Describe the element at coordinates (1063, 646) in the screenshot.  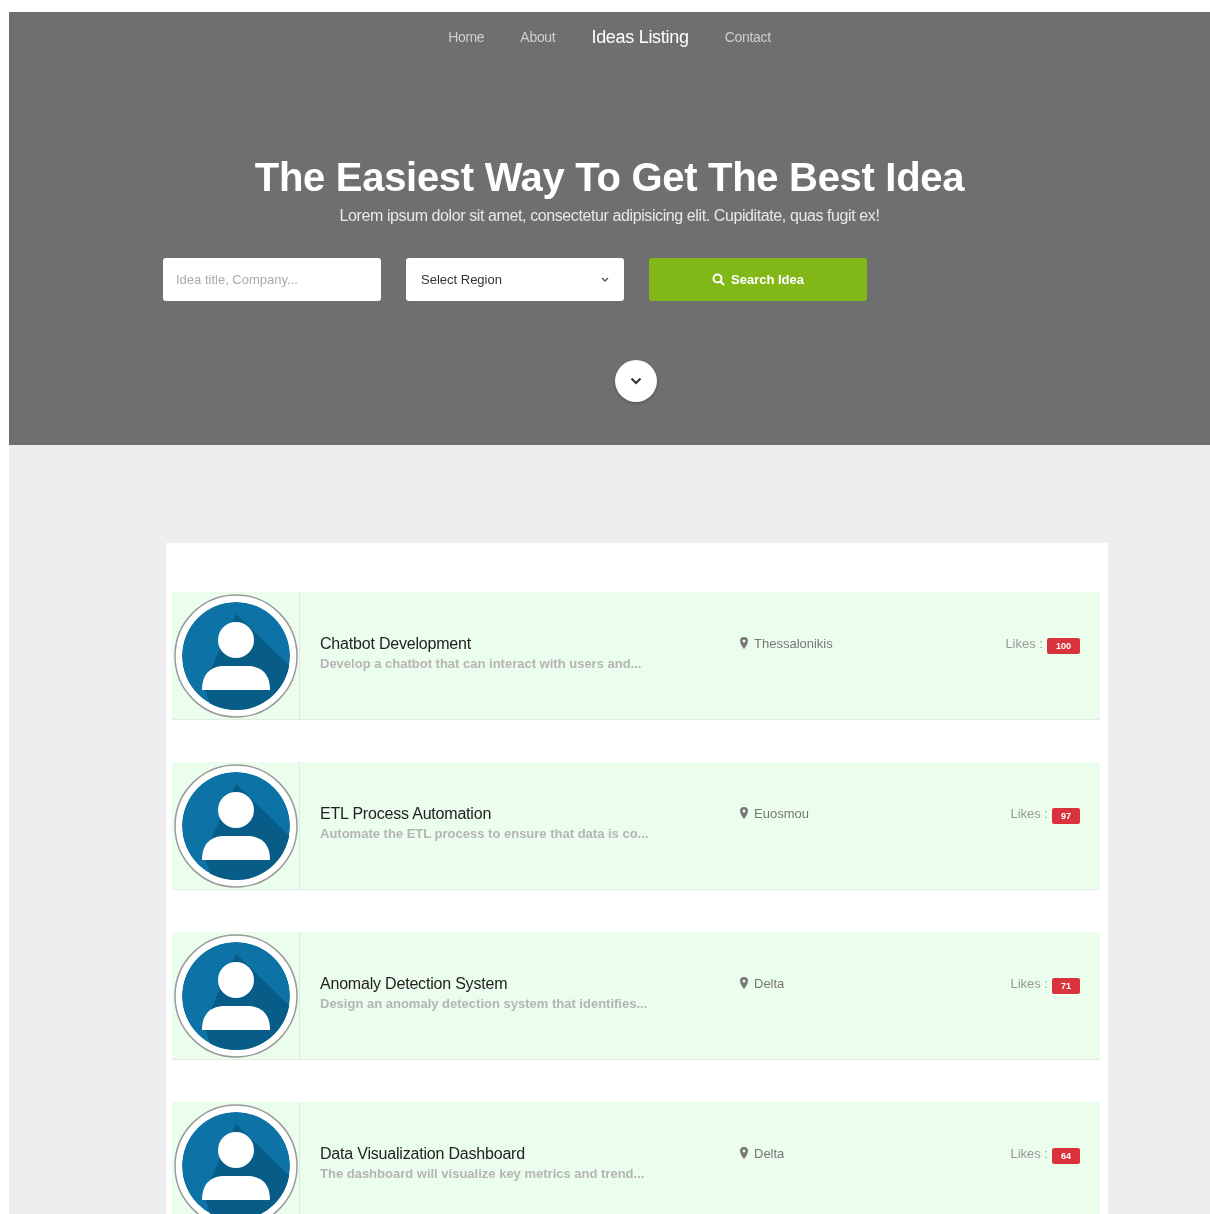
I see `likes-count: 100` at that location.